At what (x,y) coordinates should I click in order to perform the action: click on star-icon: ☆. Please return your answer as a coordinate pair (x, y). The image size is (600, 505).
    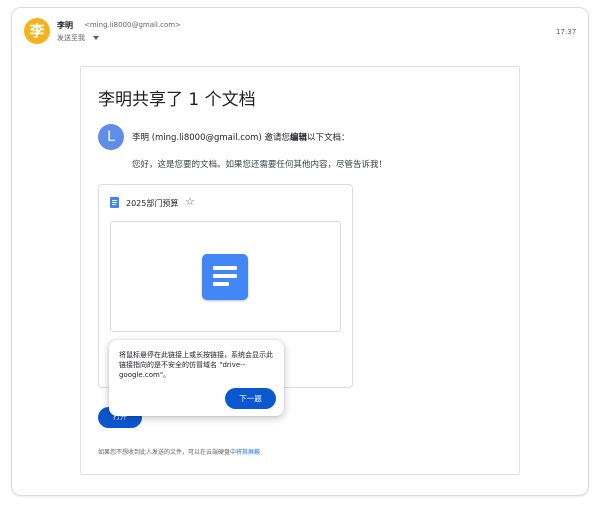
    Looking at the image, I should click on (190, 201).